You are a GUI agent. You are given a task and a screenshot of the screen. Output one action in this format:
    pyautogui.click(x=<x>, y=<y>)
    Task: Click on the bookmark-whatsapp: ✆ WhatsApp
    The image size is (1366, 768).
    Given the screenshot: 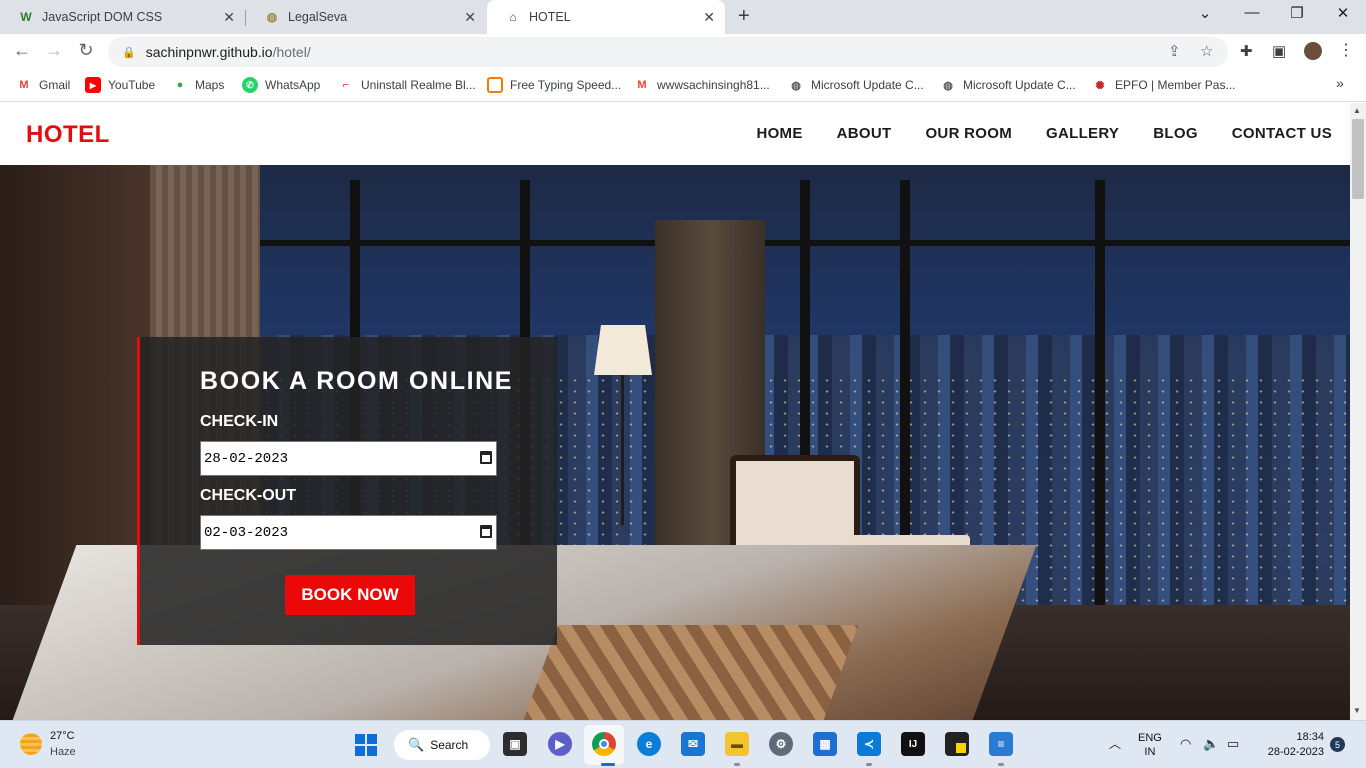 What is the action you would take?
    pyautogui.click(x=281, y=85)
    